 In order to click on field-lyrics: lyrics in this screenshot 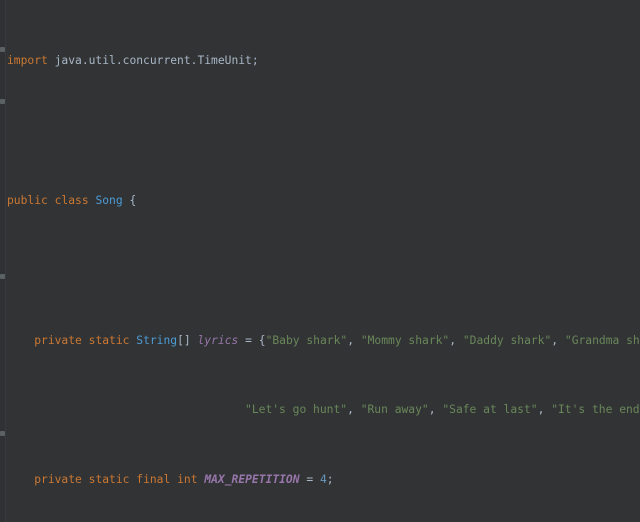, I will do `click(218, 340)`.